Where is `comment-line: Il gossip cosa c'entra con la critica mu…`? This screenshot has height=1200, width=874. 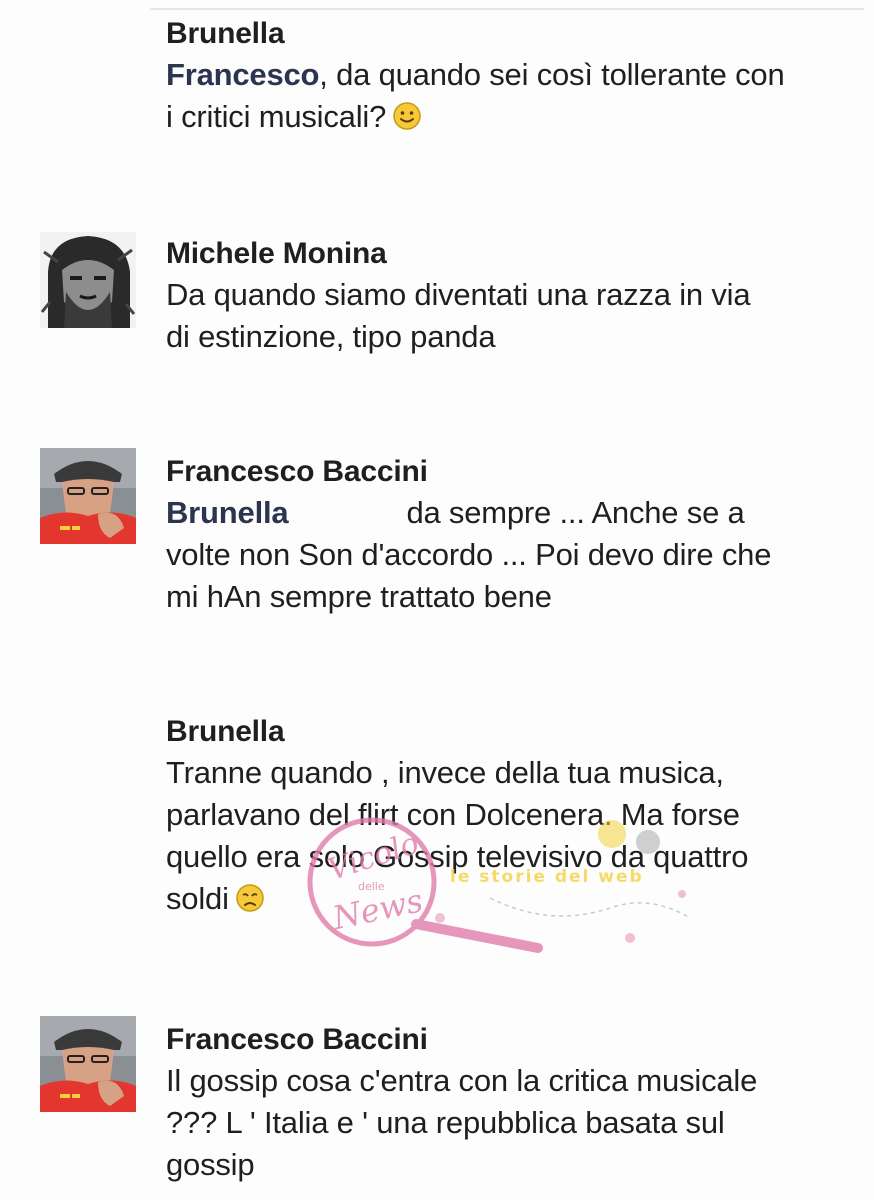 comment-line: Il gossip cosa c'entra con la critica mu… is located at coordinates (462, 1080).